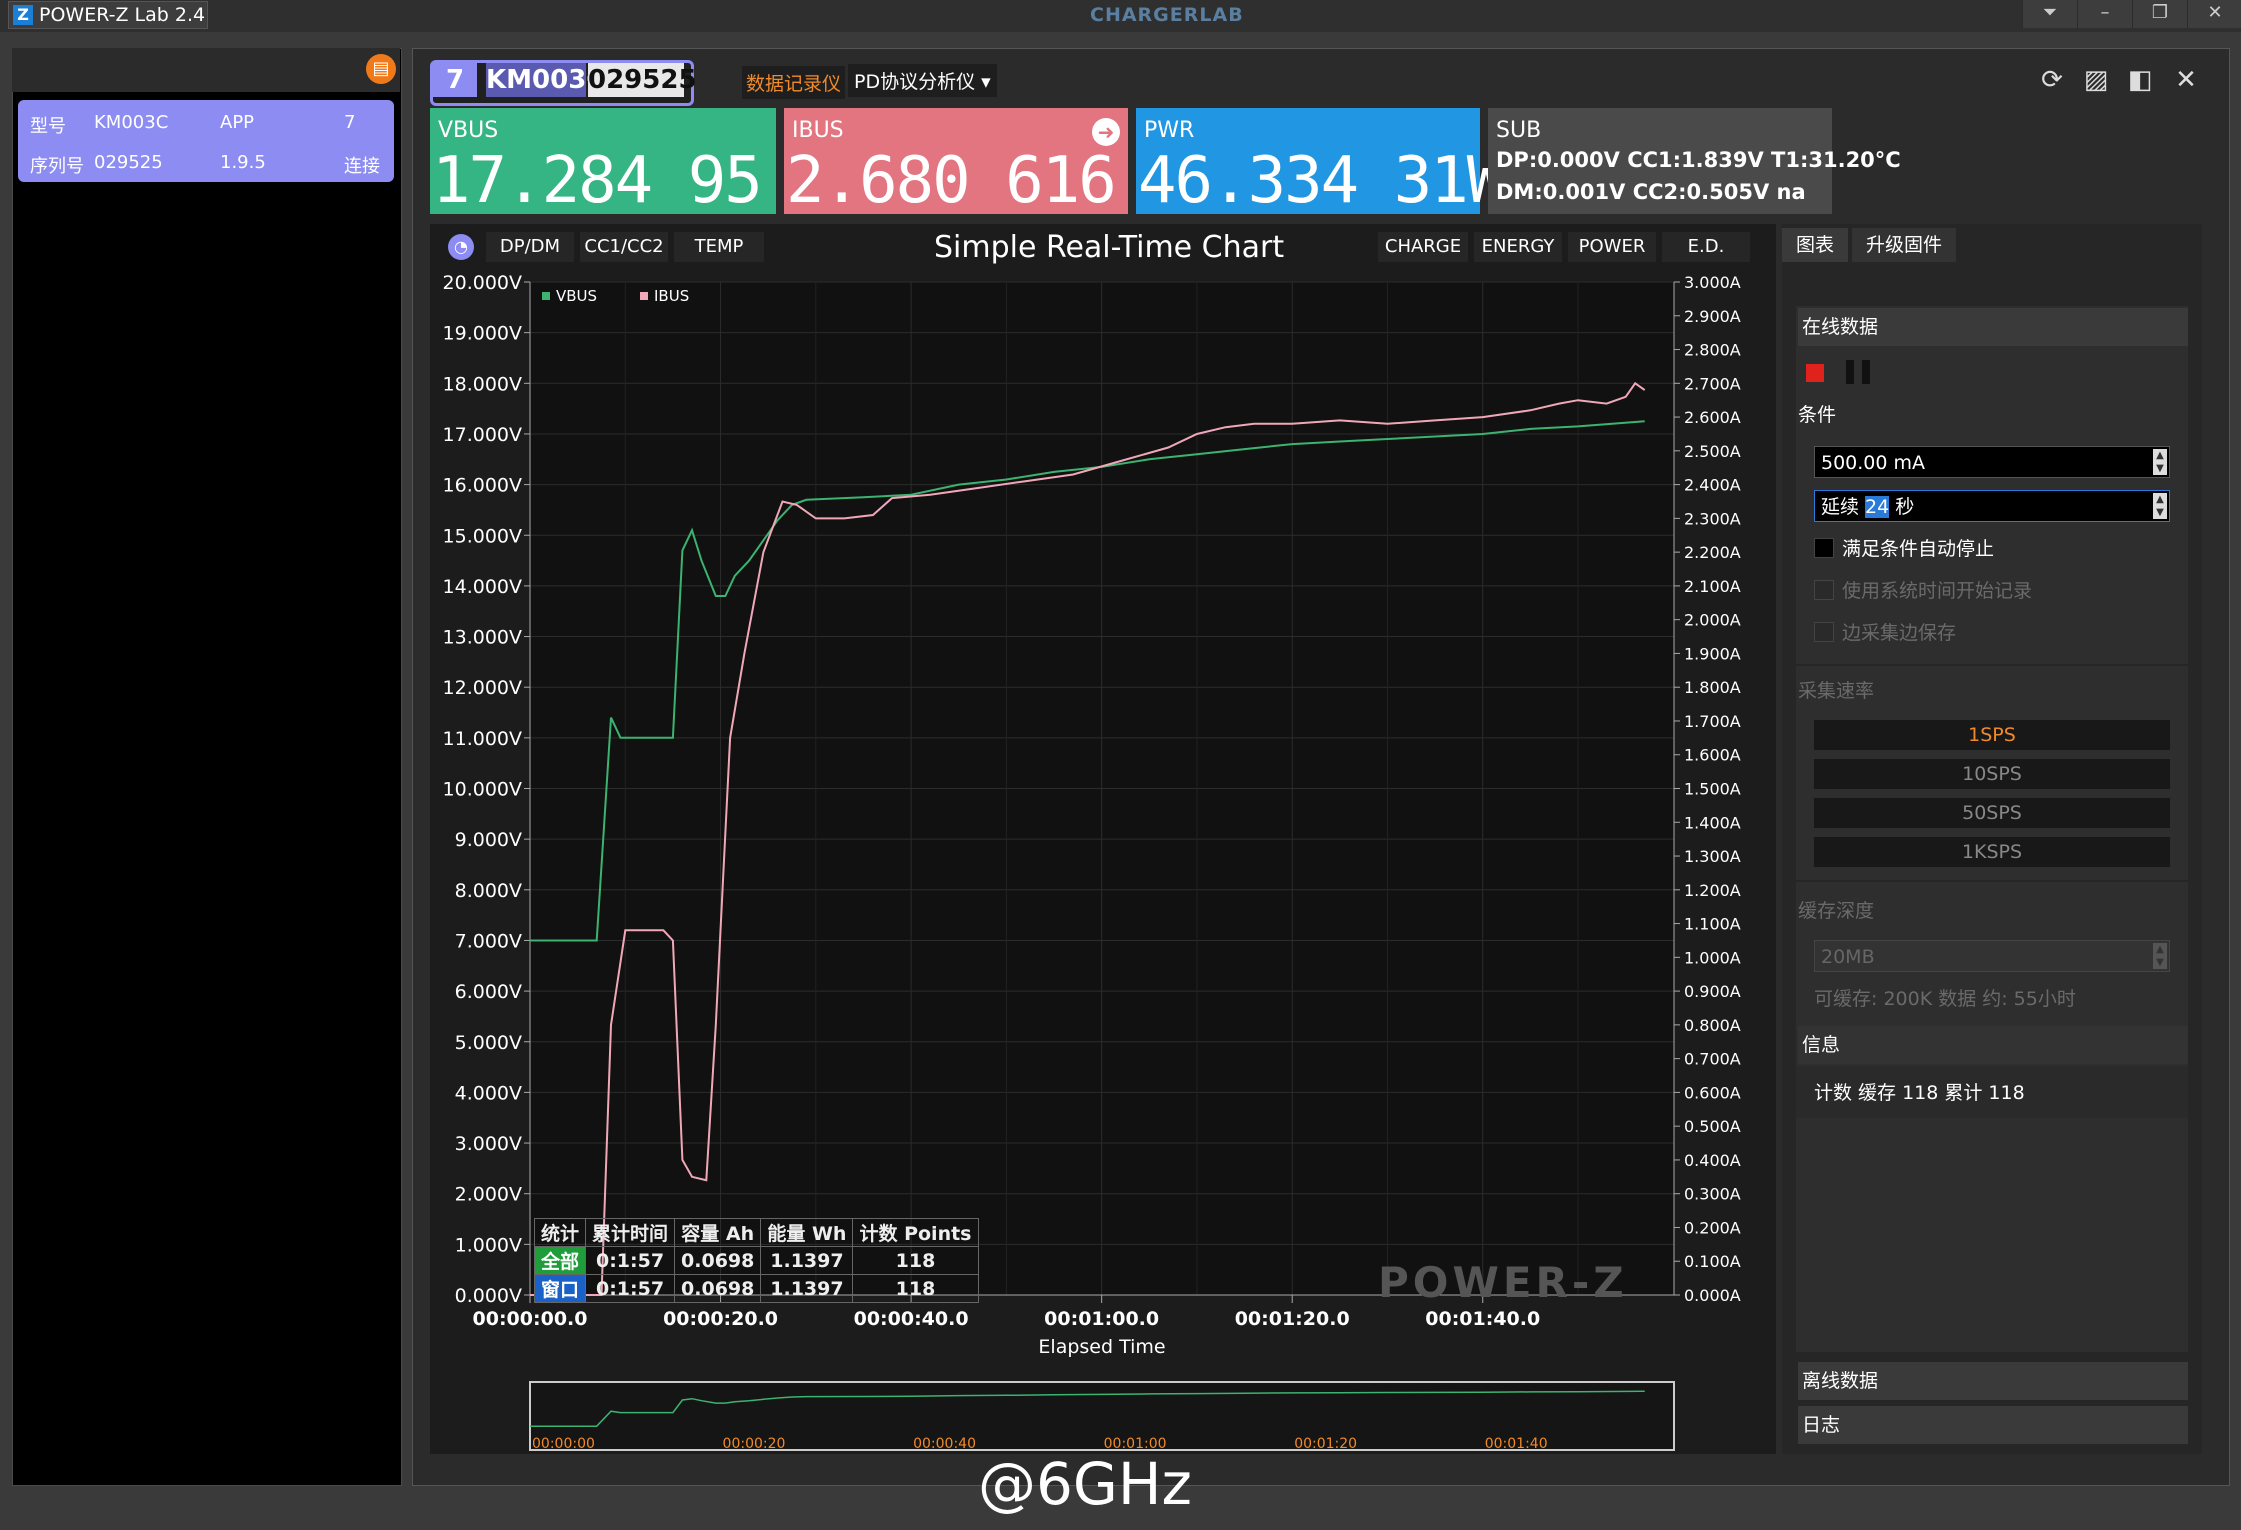 This screenshot has width=2241, height=1530. What do you see at coordinates (915, 1232) in the screenshot?
I see `stats-header: 计数 Points` at bounding box center [915, 1232].